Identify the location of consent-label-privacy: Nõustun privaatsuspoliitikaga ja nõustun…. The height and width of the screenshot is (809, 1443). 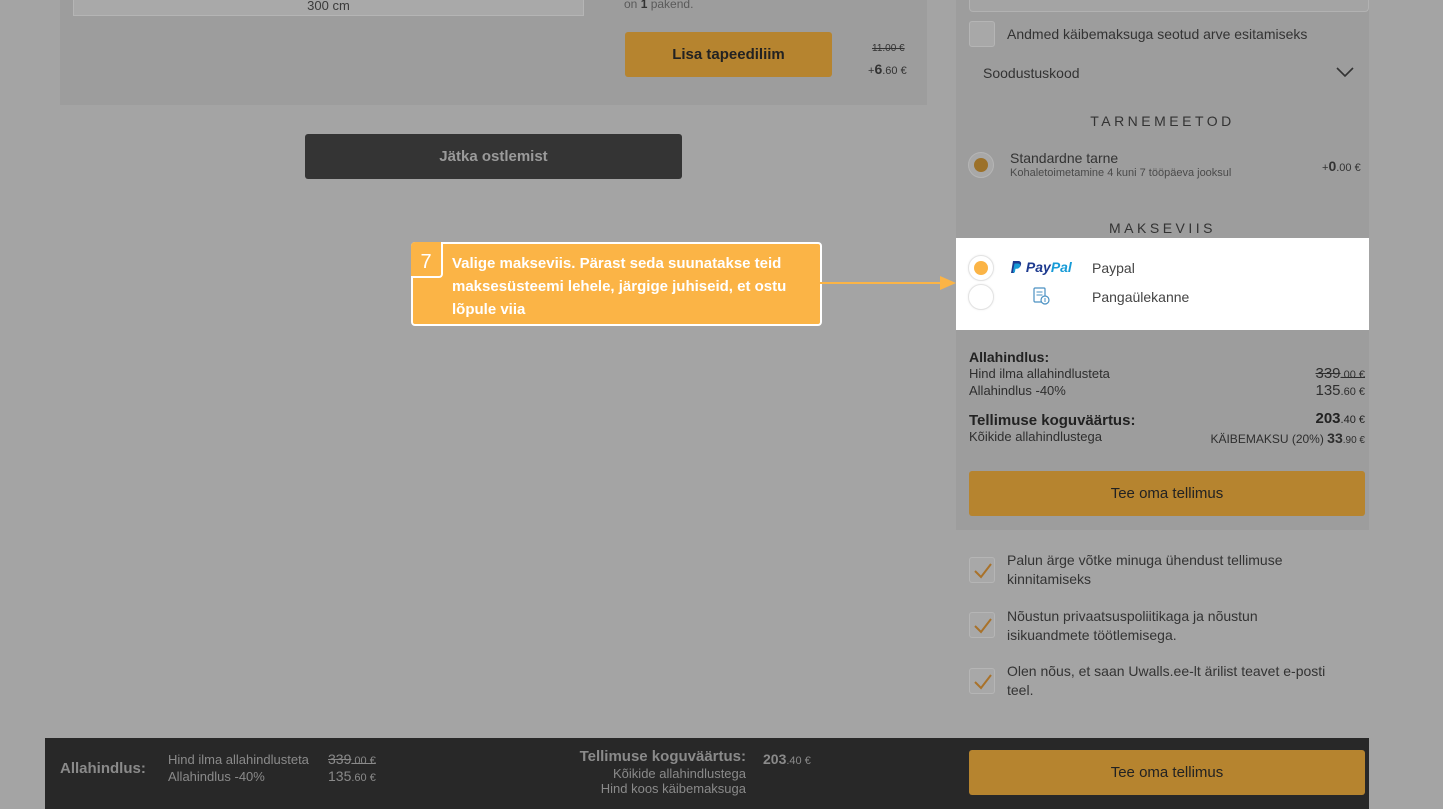
(1132, 625).